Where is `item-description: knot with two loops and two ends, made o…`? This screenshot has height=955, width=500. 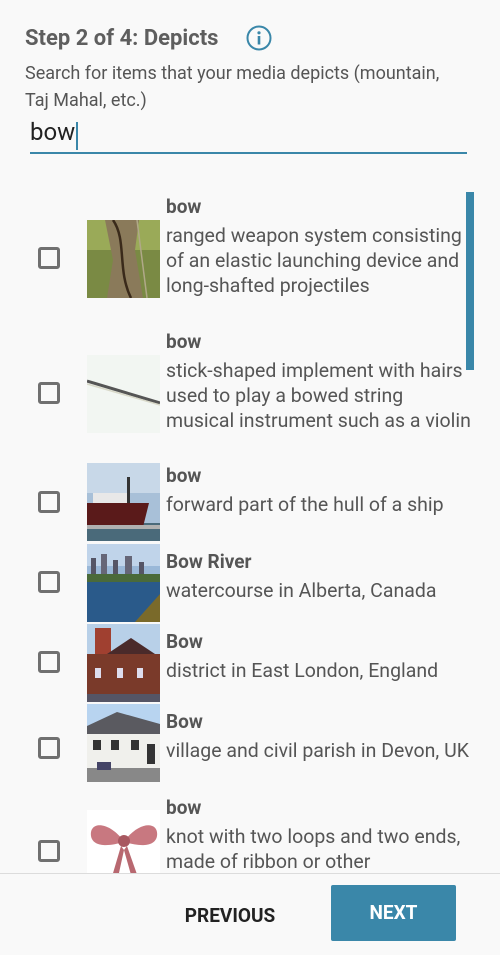 item-description: knot with two loops and two ends, made o… is located at coordinates (313, 849).